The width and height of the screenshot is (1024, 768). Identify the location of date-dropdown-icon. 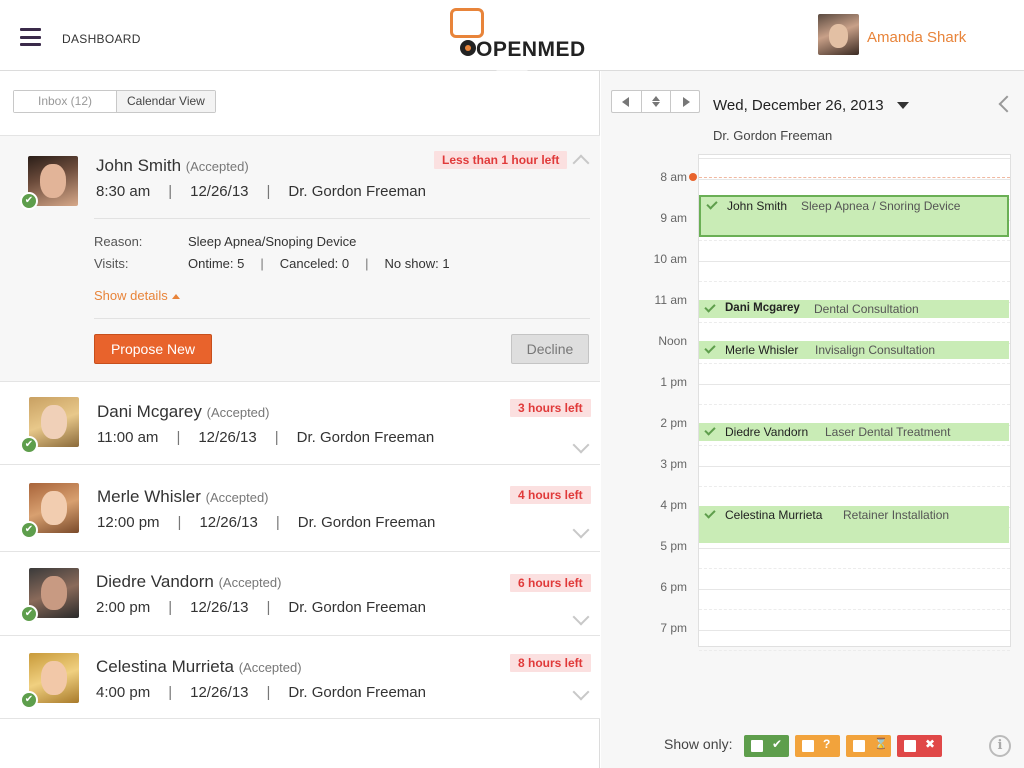
(903, 105).